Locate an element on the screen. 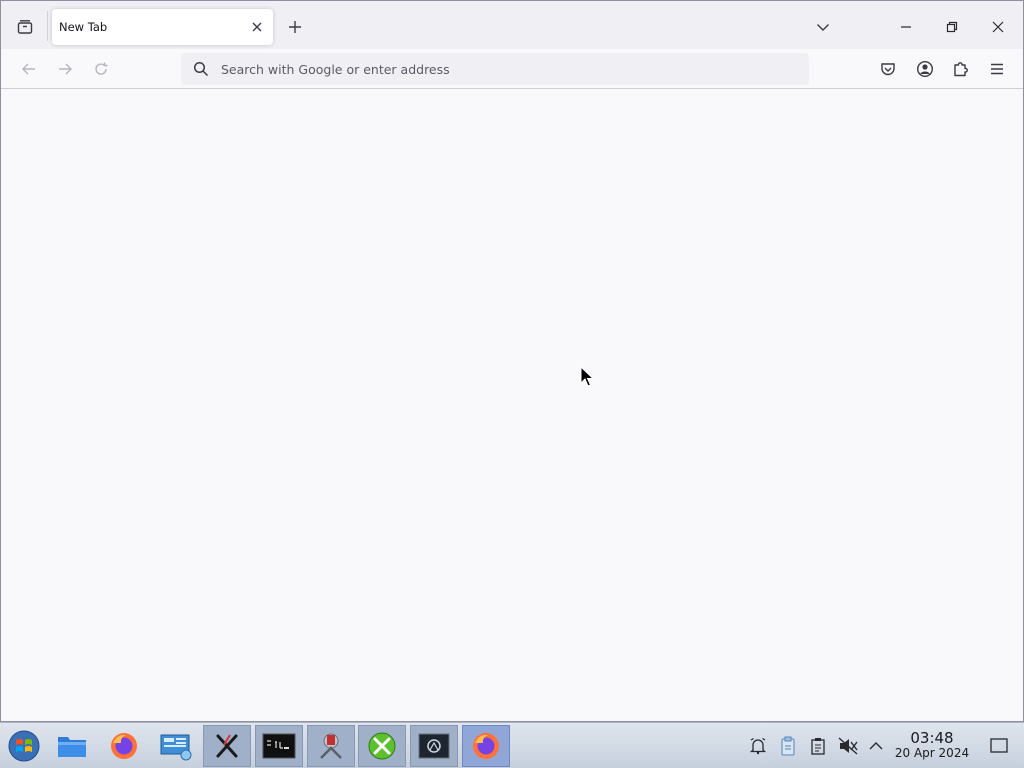 The height and width of the screenshot is (768, 1024). system-tool-icon is located at coordinates (331, 746).